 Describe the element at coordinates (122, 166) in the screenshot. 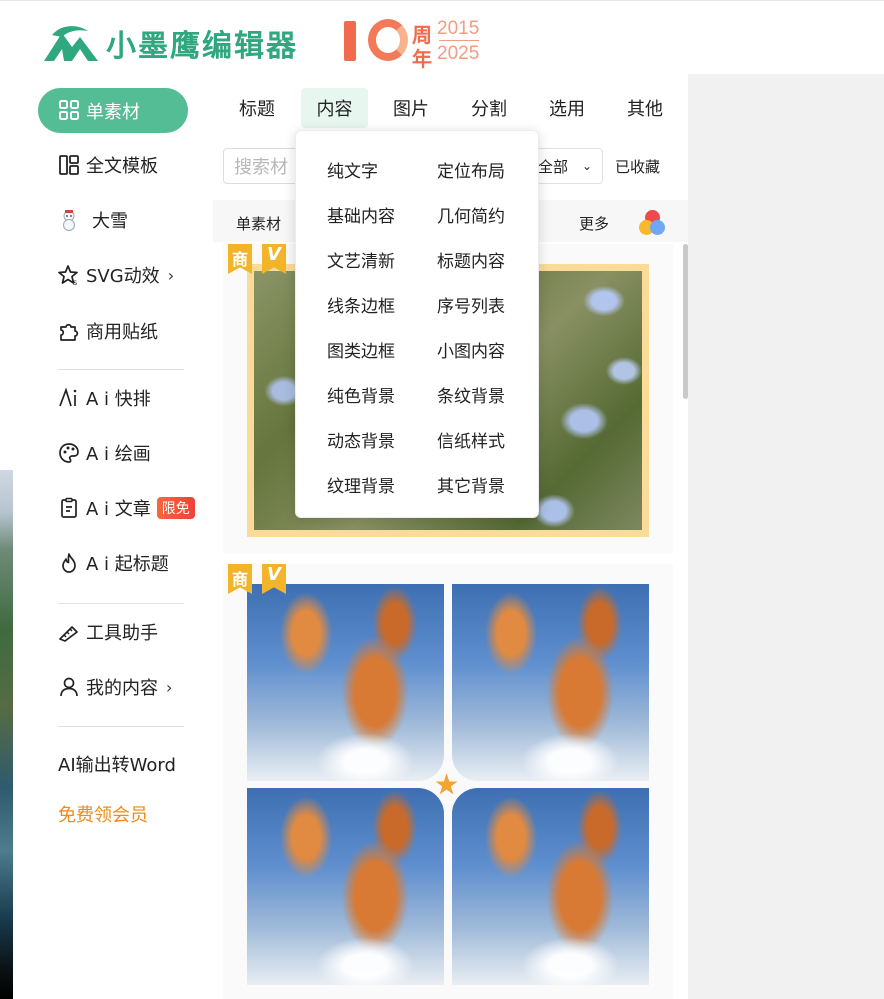

I see `sidebar-item-label: 全文模板` at that location.